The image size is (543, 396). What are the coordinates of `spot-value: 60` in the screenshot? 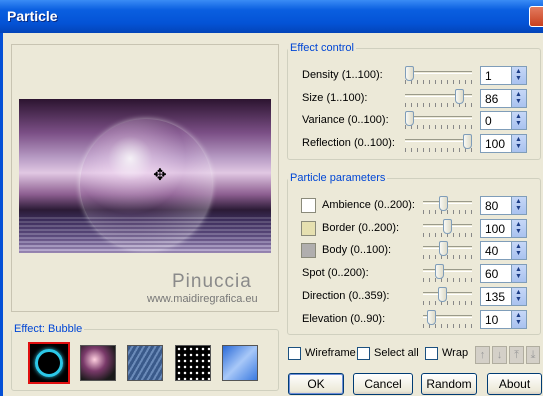 It's located at (491, 274).